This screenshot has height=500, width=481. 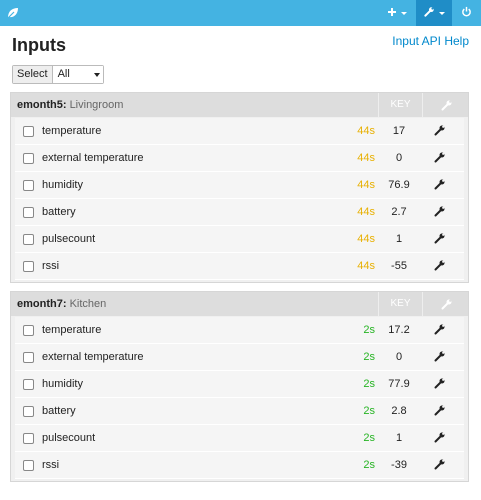 I want to click on node-header: emonth7: Kitchen KEY, so click(x=239, y=304).